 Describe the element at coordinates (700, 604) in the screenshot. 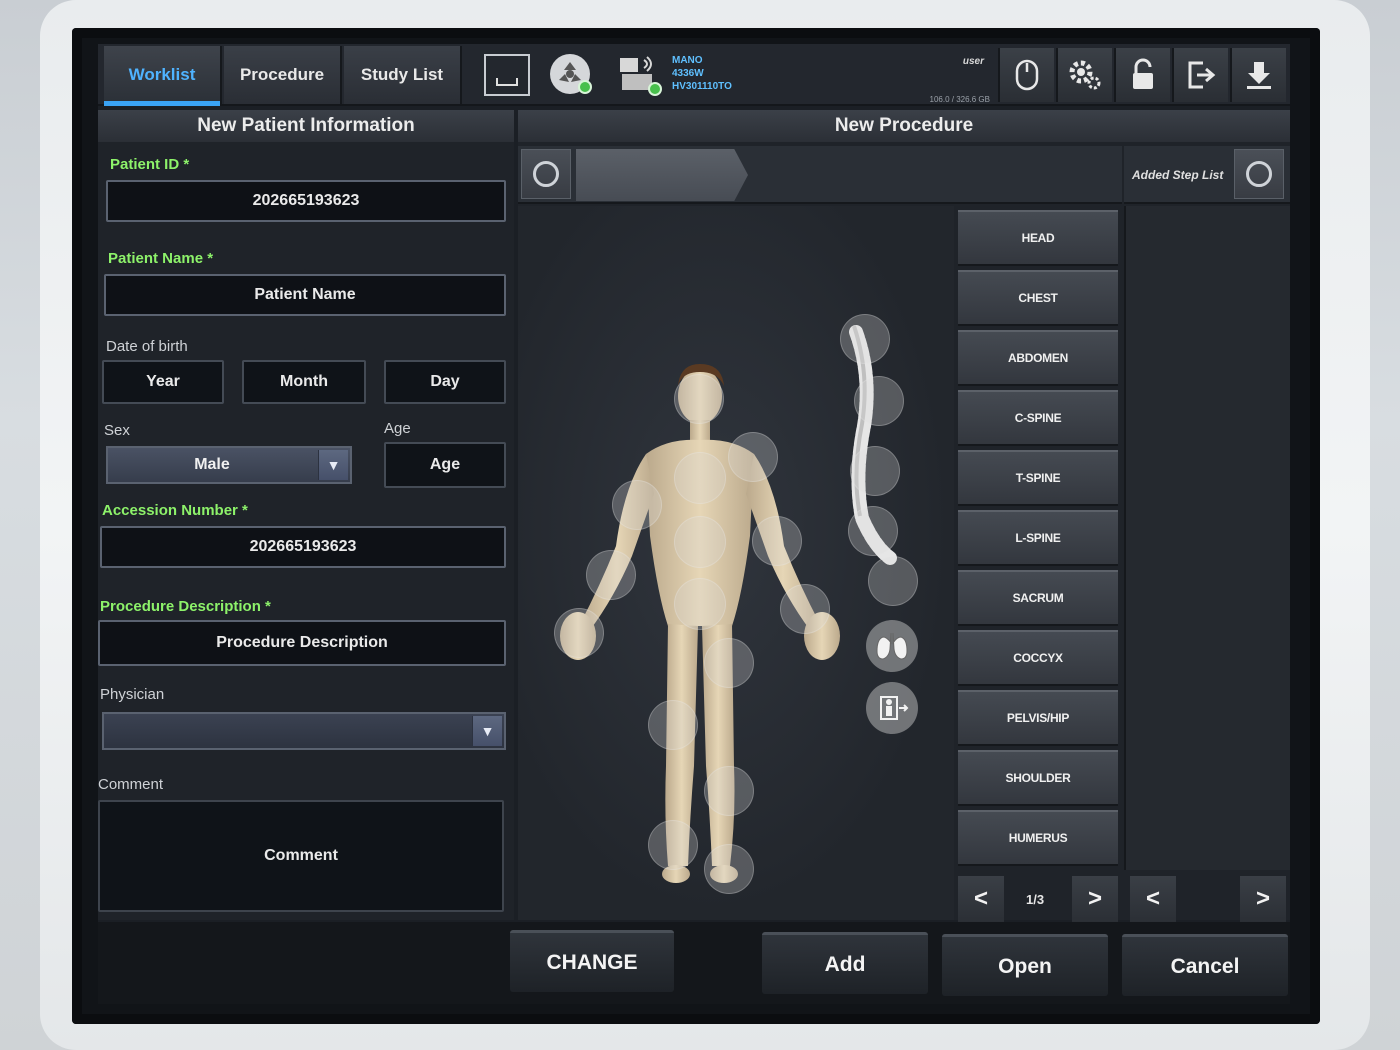

I see `hotspot-pelvis` at that location.